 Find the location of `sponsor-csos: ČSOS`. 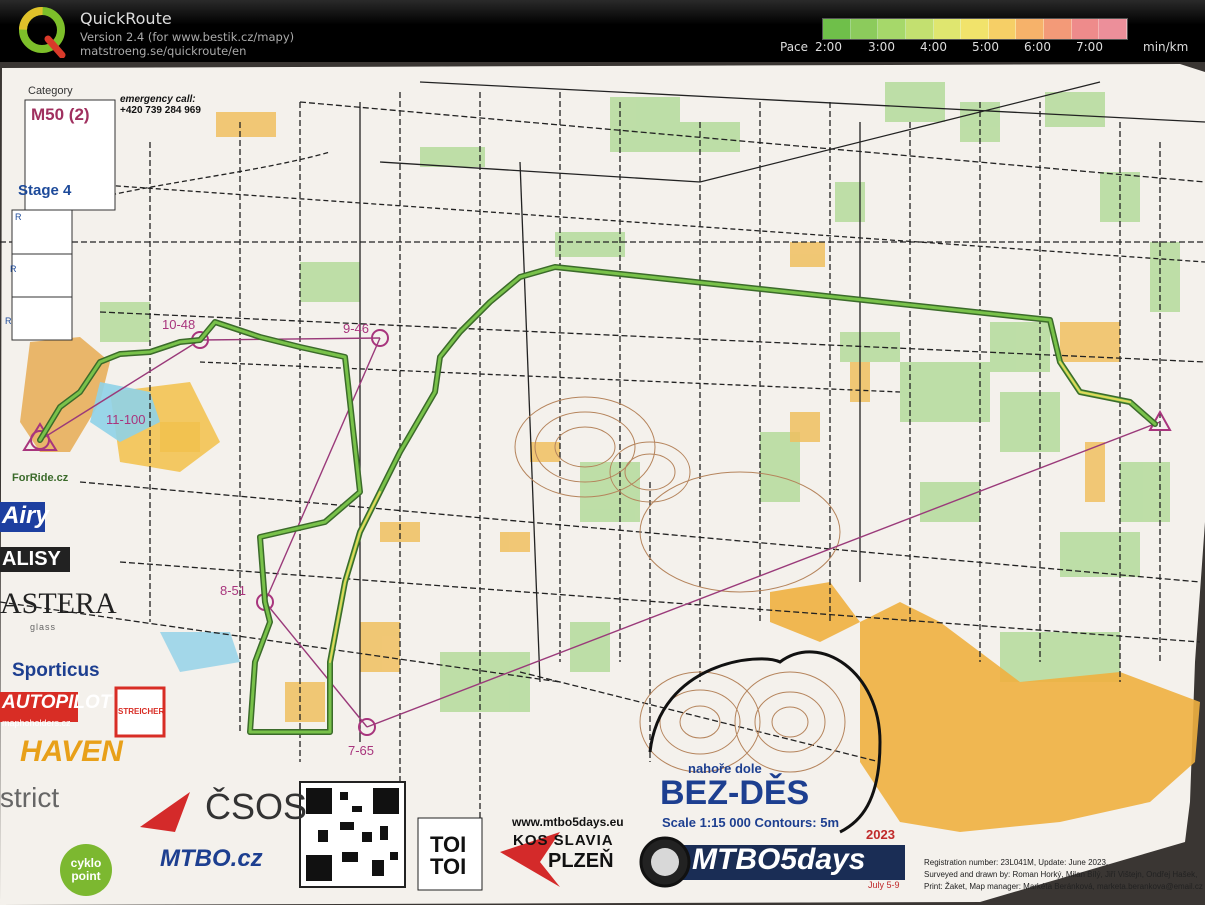

sponsor-csos: ČSOS is located at coordinates (256, 806).